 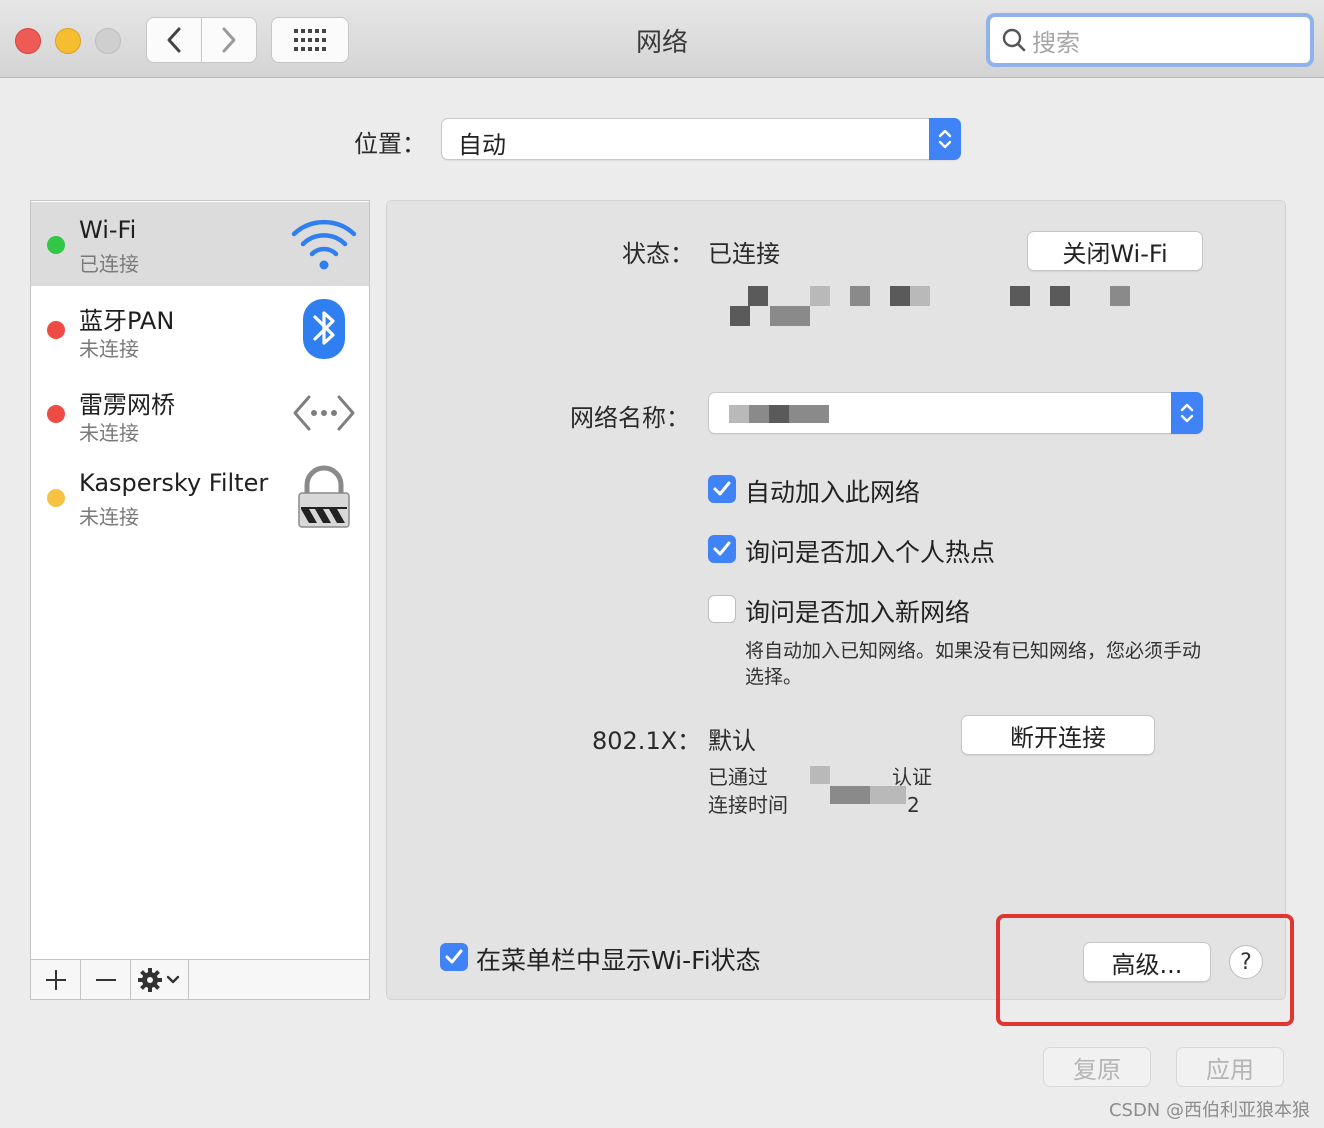 I want to click on search-placeholder: 搜索, so click(x=1056, y=42).